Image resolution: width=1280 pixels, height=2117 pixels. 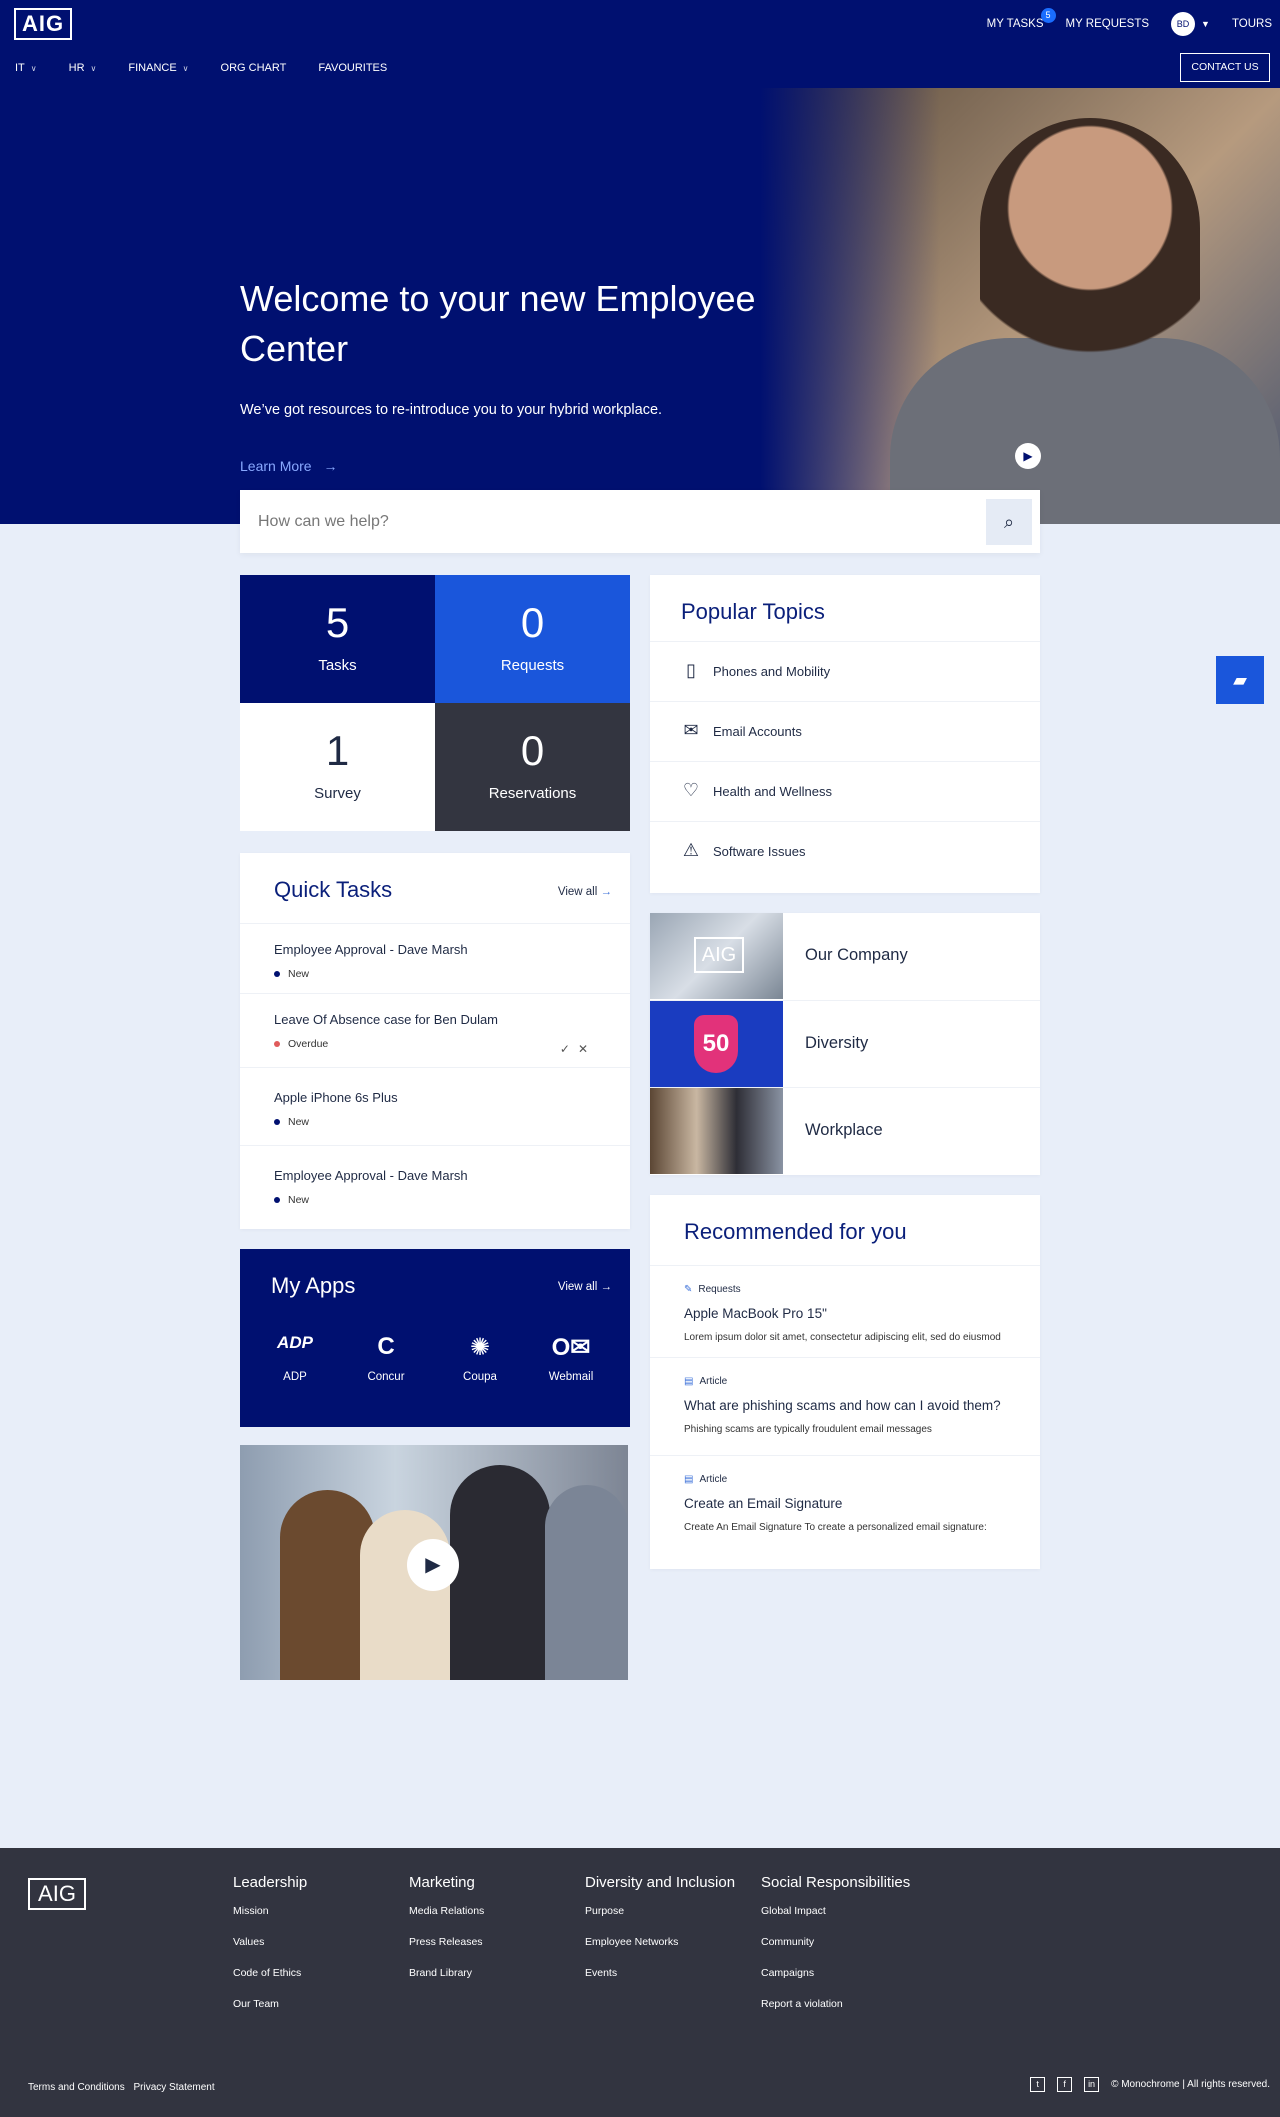 I want to click on topic-software: ⚠ Software Issues, so click(x=845, y=851).